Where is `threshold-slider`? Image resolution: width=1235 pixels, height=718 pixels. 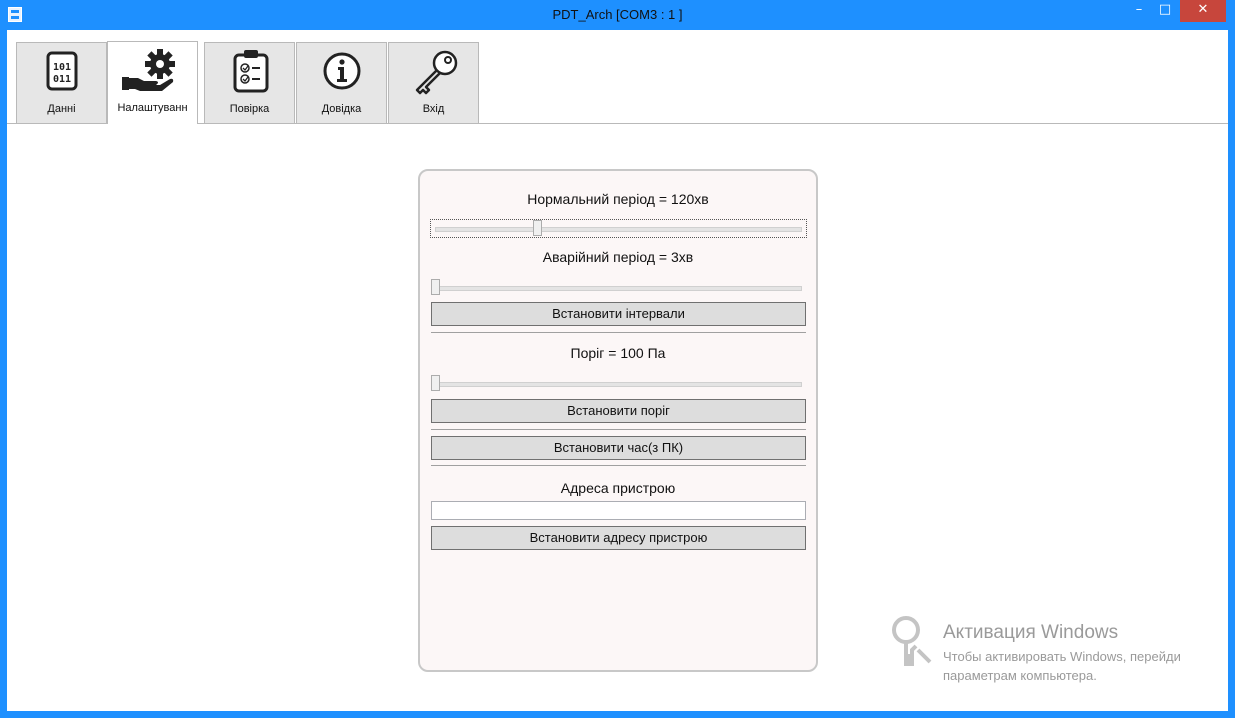
threshold-slider is located at coordinates (618, 383).